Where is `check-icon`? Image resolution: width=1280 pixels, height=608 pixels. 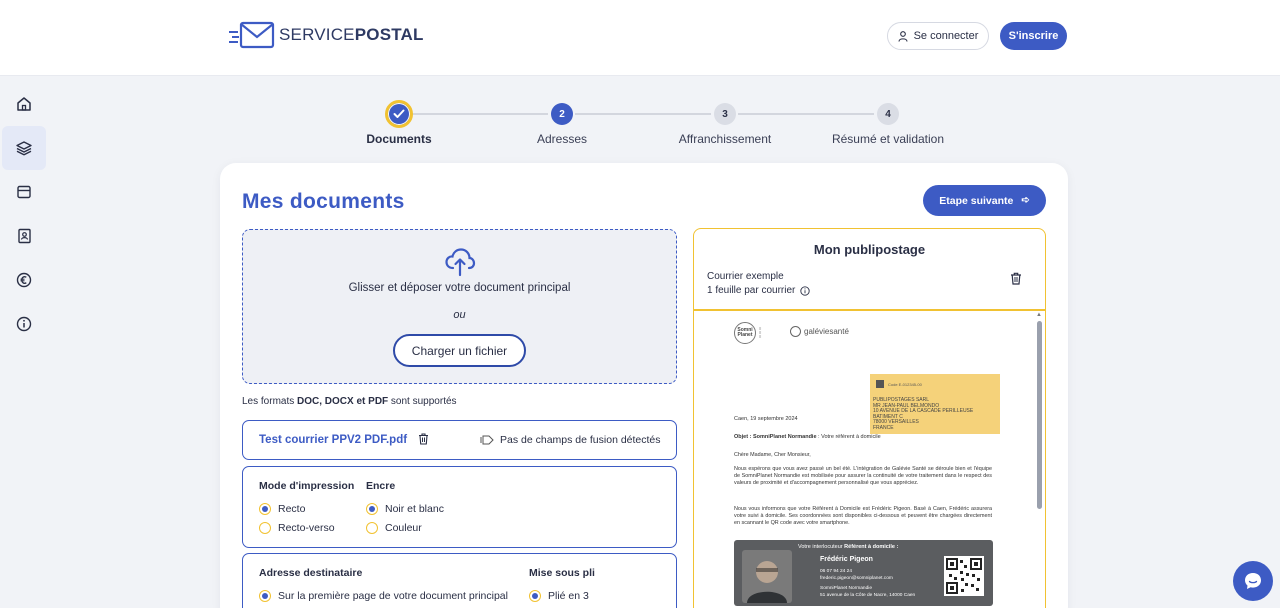
check-icon is located at coordinates (399, 113).